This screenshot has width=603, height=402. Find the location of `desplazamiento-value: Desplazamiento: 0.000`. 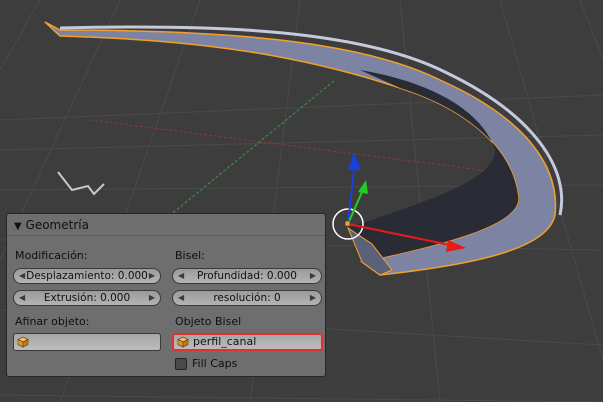

desplazamiento-value: Desplazamiento: 0.000 is located at coordinates (87, 276).